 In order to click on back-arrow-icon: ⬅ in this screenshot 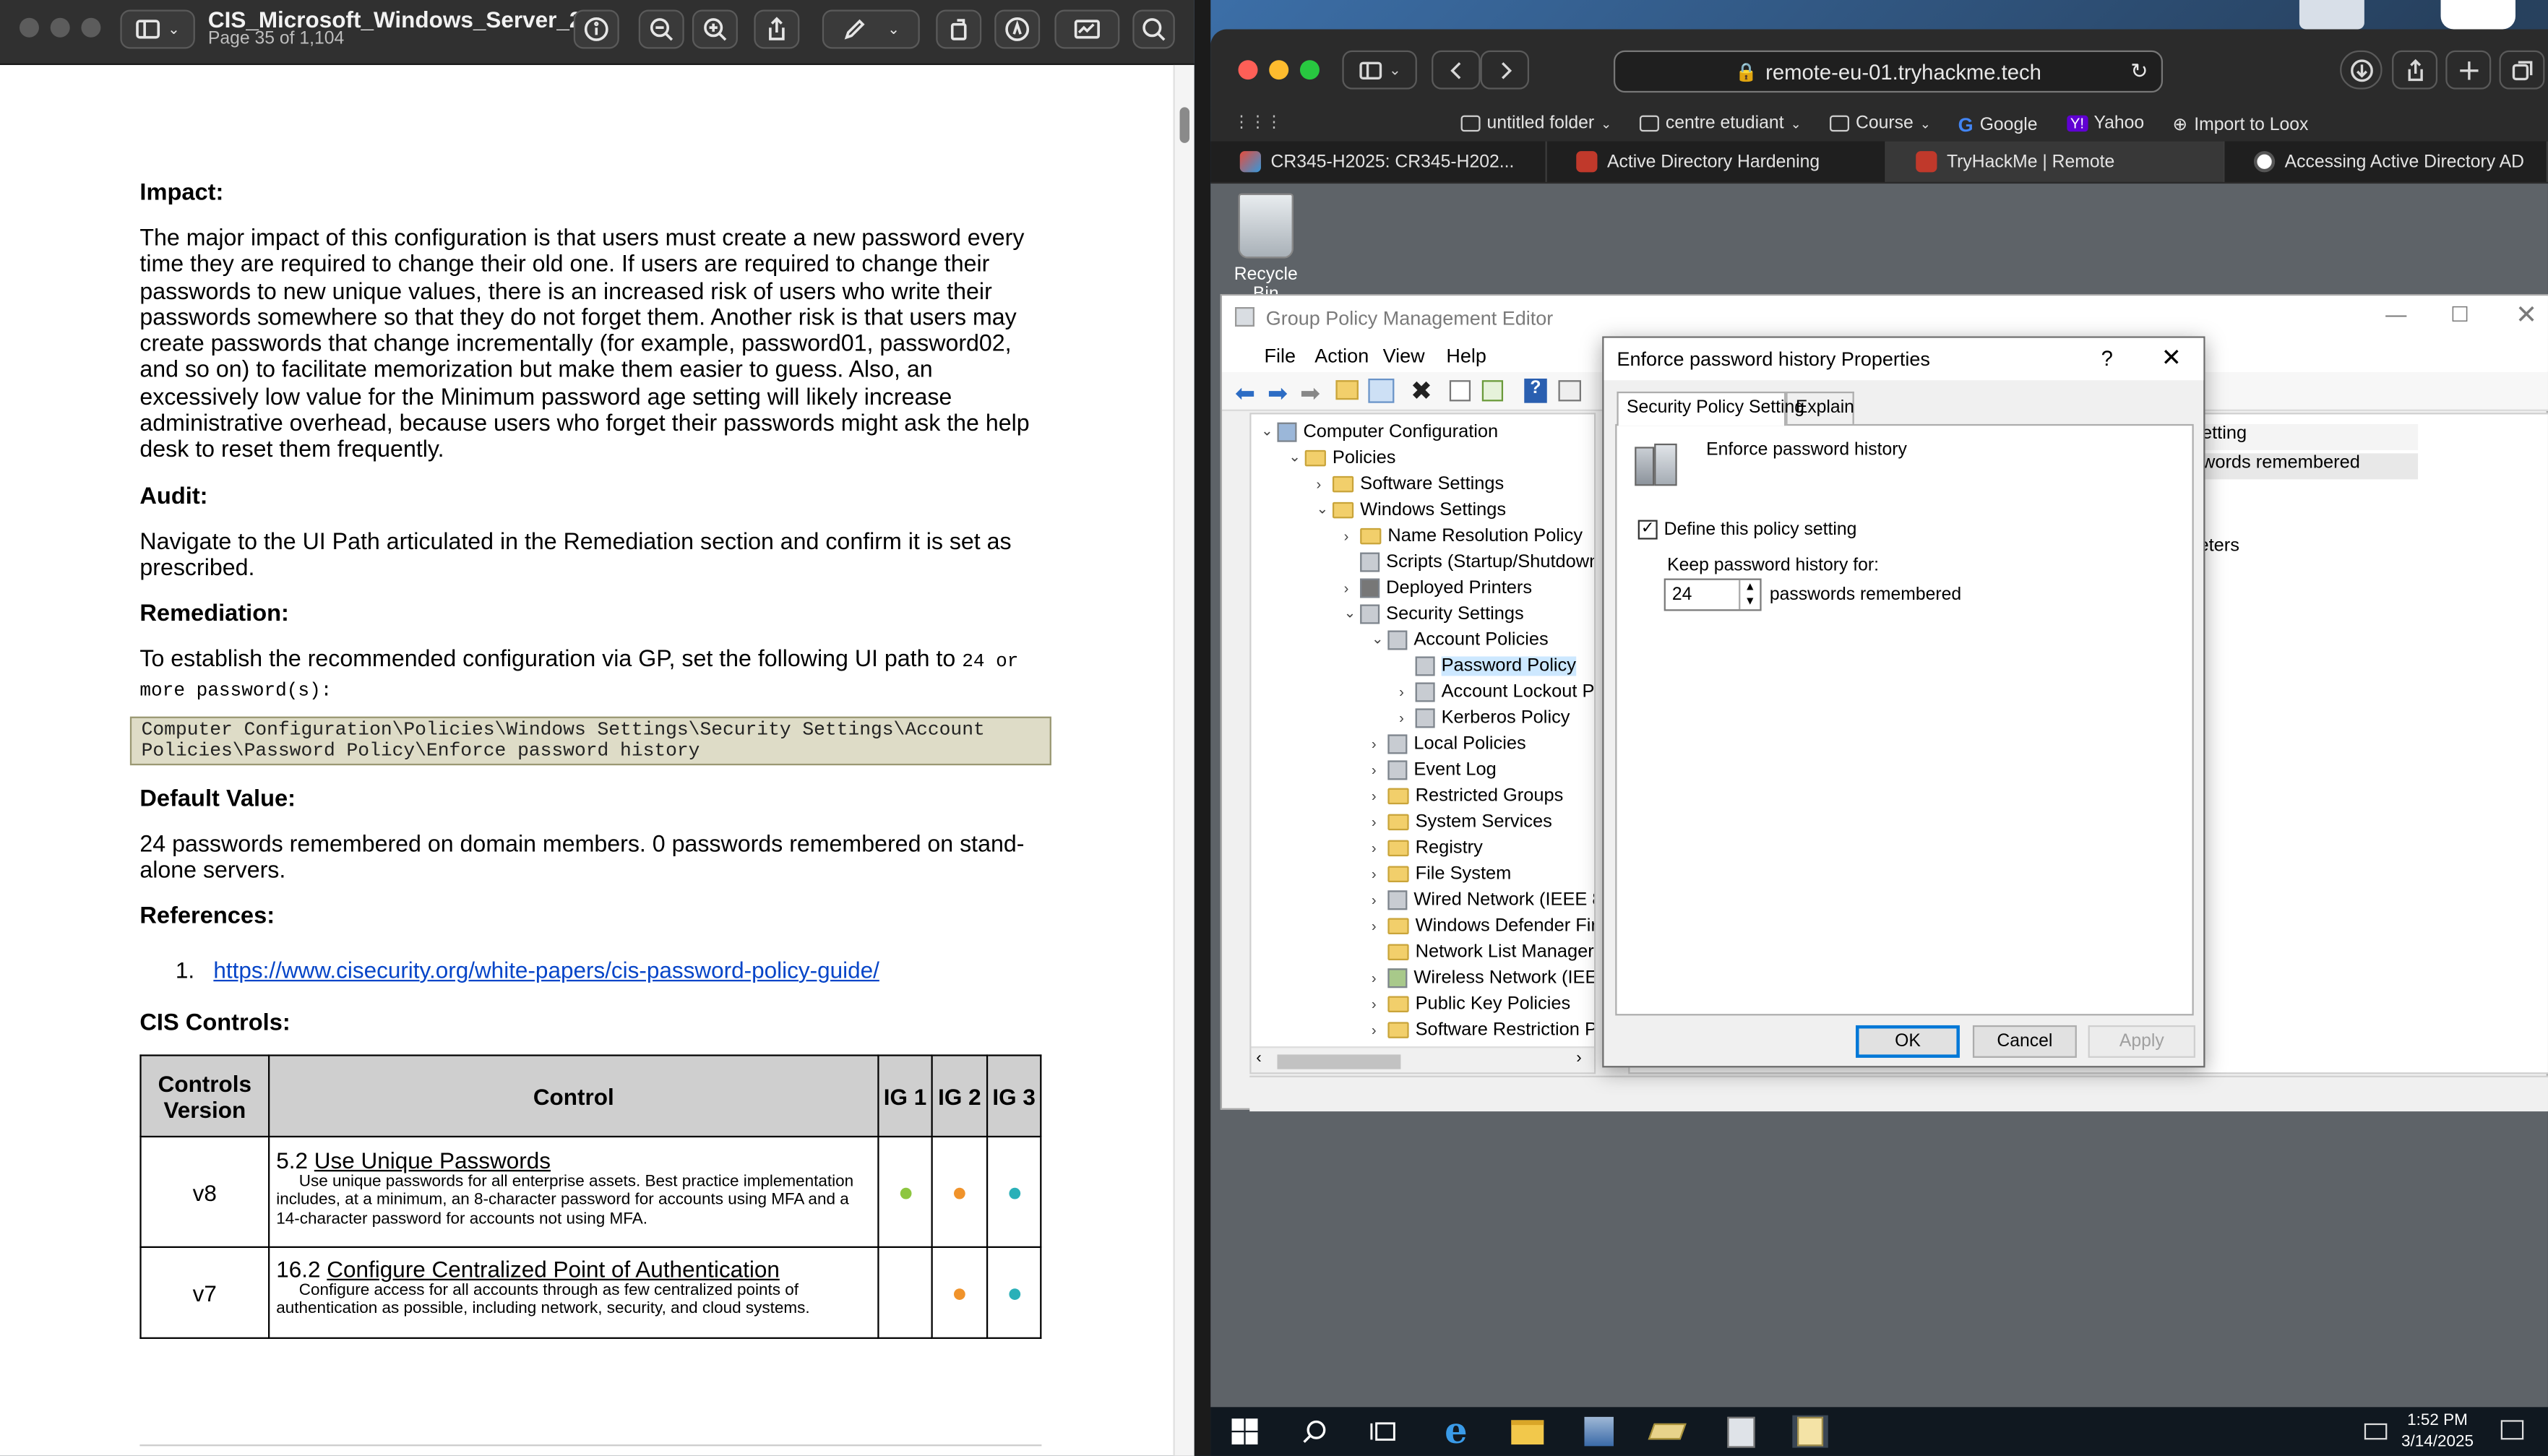, I will do `click(1245, 393)`.